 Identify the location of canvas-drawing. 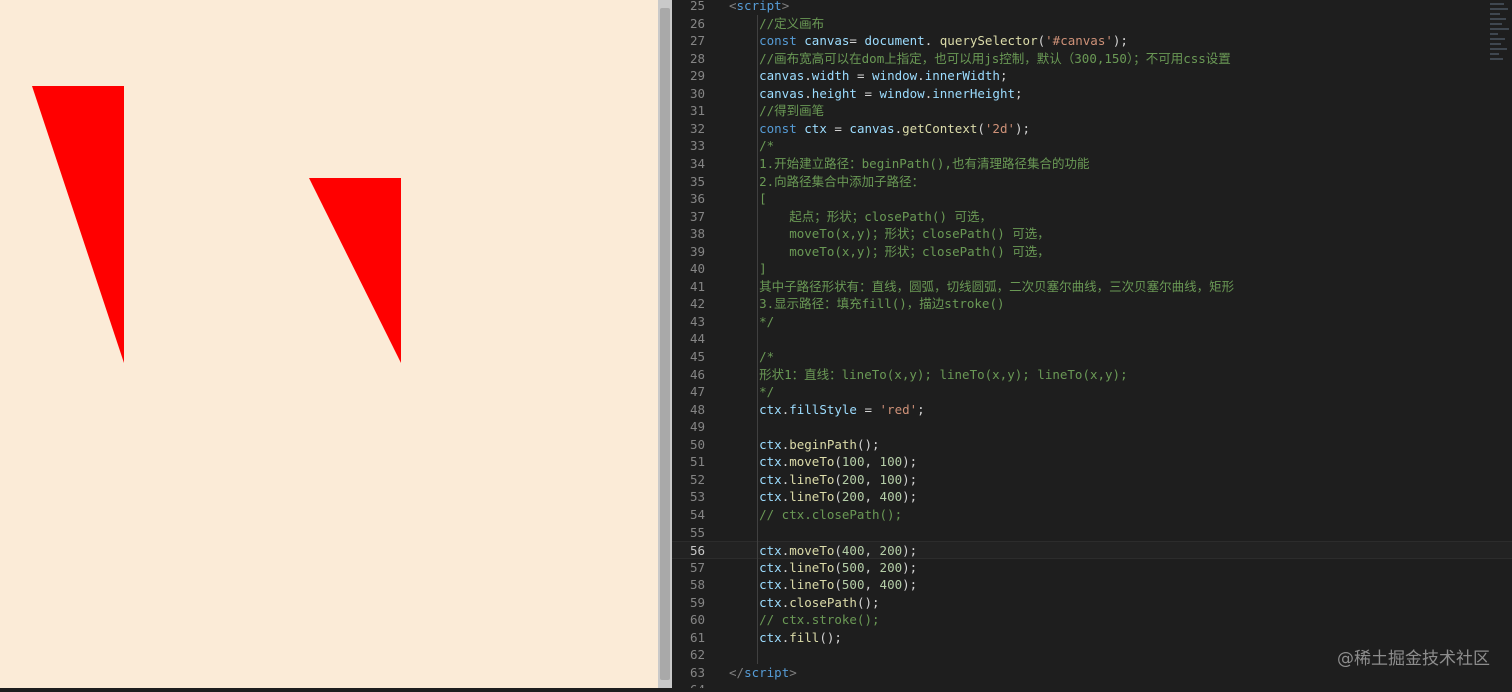
(216, 224).